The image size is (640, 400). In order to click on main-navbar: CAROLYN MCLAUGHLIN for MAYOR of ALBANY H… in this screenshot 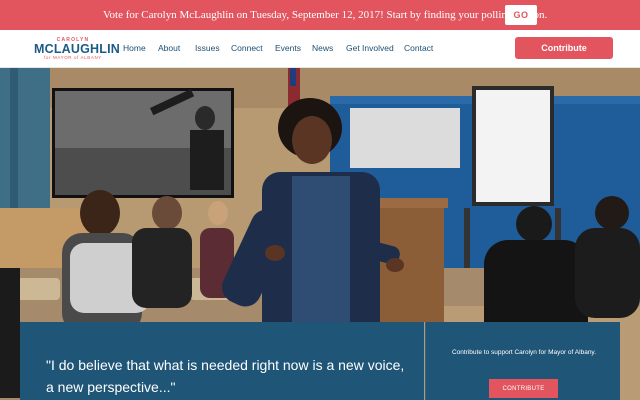, I will do `click(320, 49)`.